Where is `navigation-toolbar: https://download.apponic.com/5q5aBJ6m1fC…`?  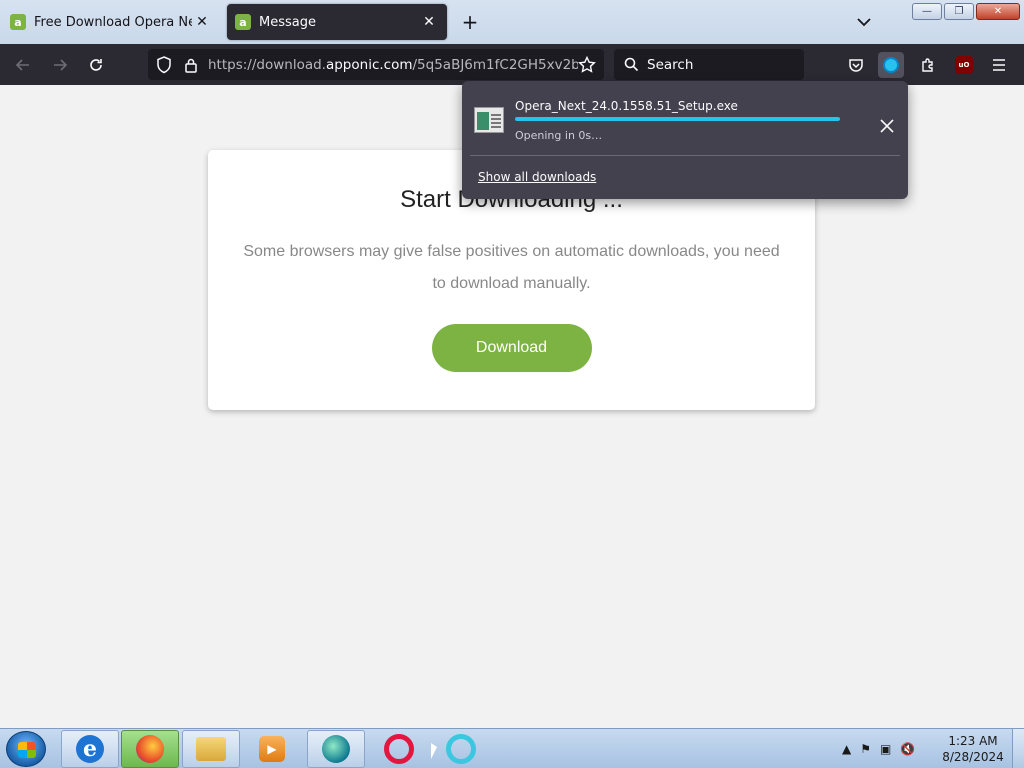
navigation-toolbar: https://download.apponic.com/5q5aBJ6m1fC… is located at coordinates (512, 64).